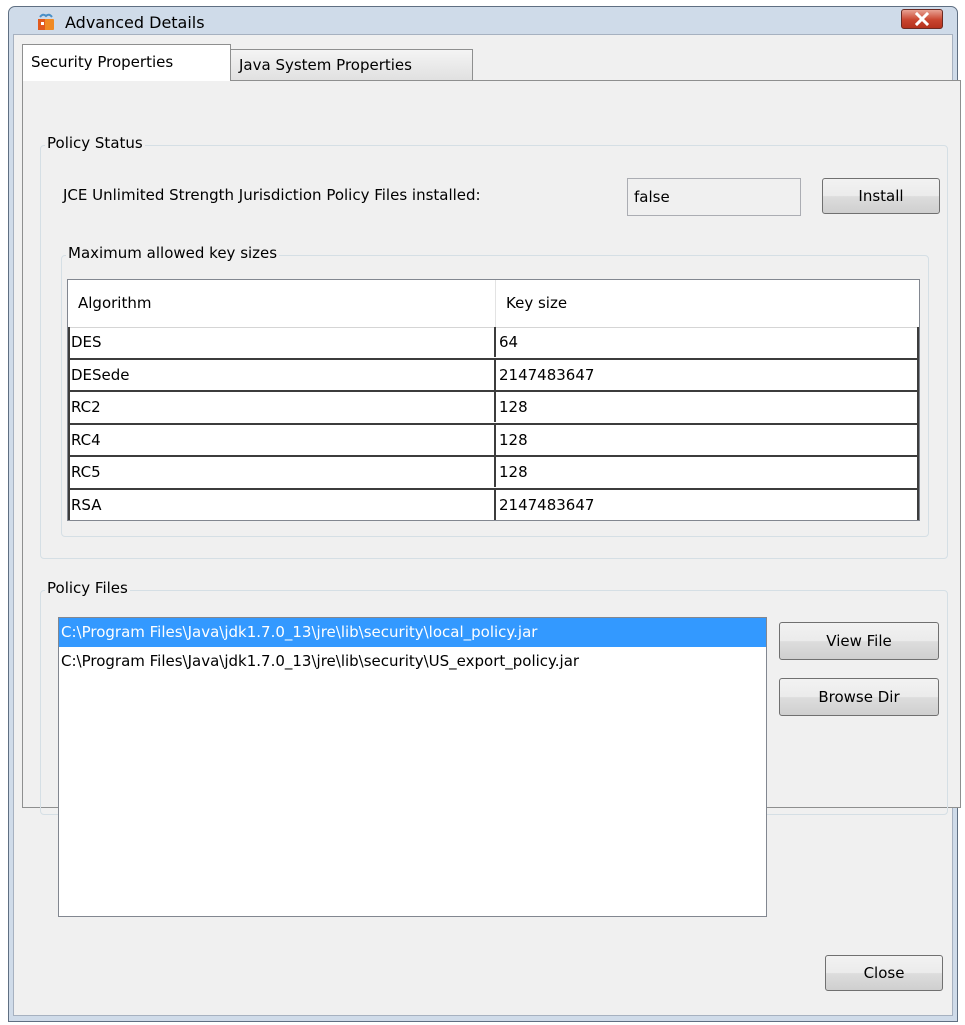  Describe the element at coordinates (707, 303) in the screenshot. I see `column-header-key-size: Key size` at that location.